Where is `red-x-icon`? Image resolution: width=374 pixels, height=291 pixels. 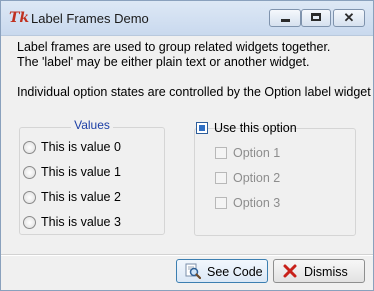 red-x-icon is located at coordinates (290, 271).